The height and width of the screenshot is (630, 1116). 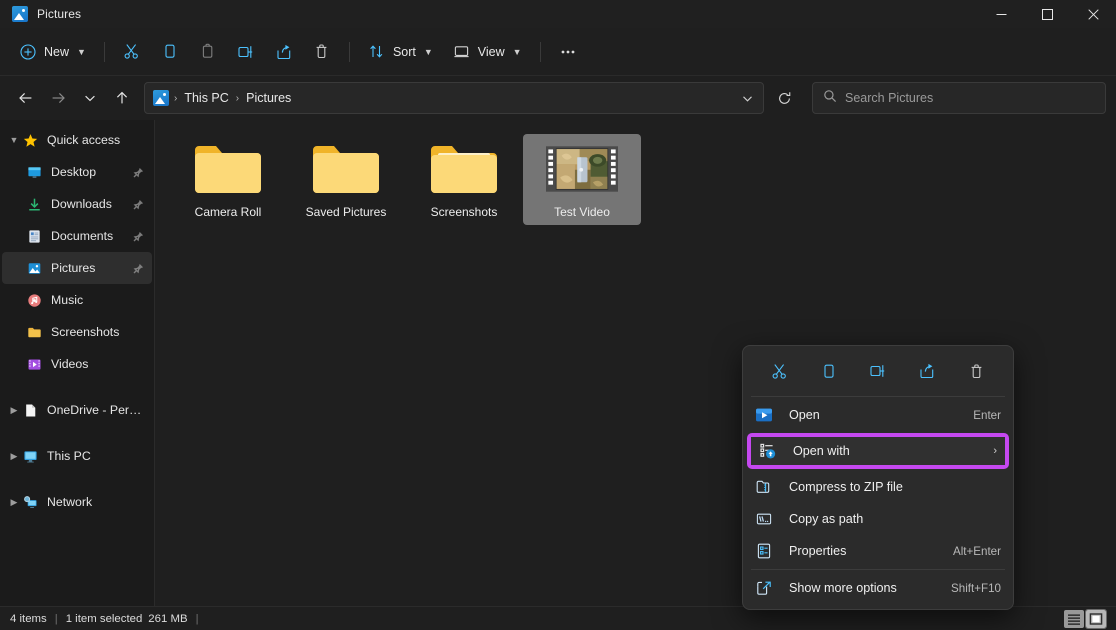 What do you see at coordinates (346, 212) in the screenshot?
I see `file-item-label: Saved Pictures` at bounding box center [346, 212].